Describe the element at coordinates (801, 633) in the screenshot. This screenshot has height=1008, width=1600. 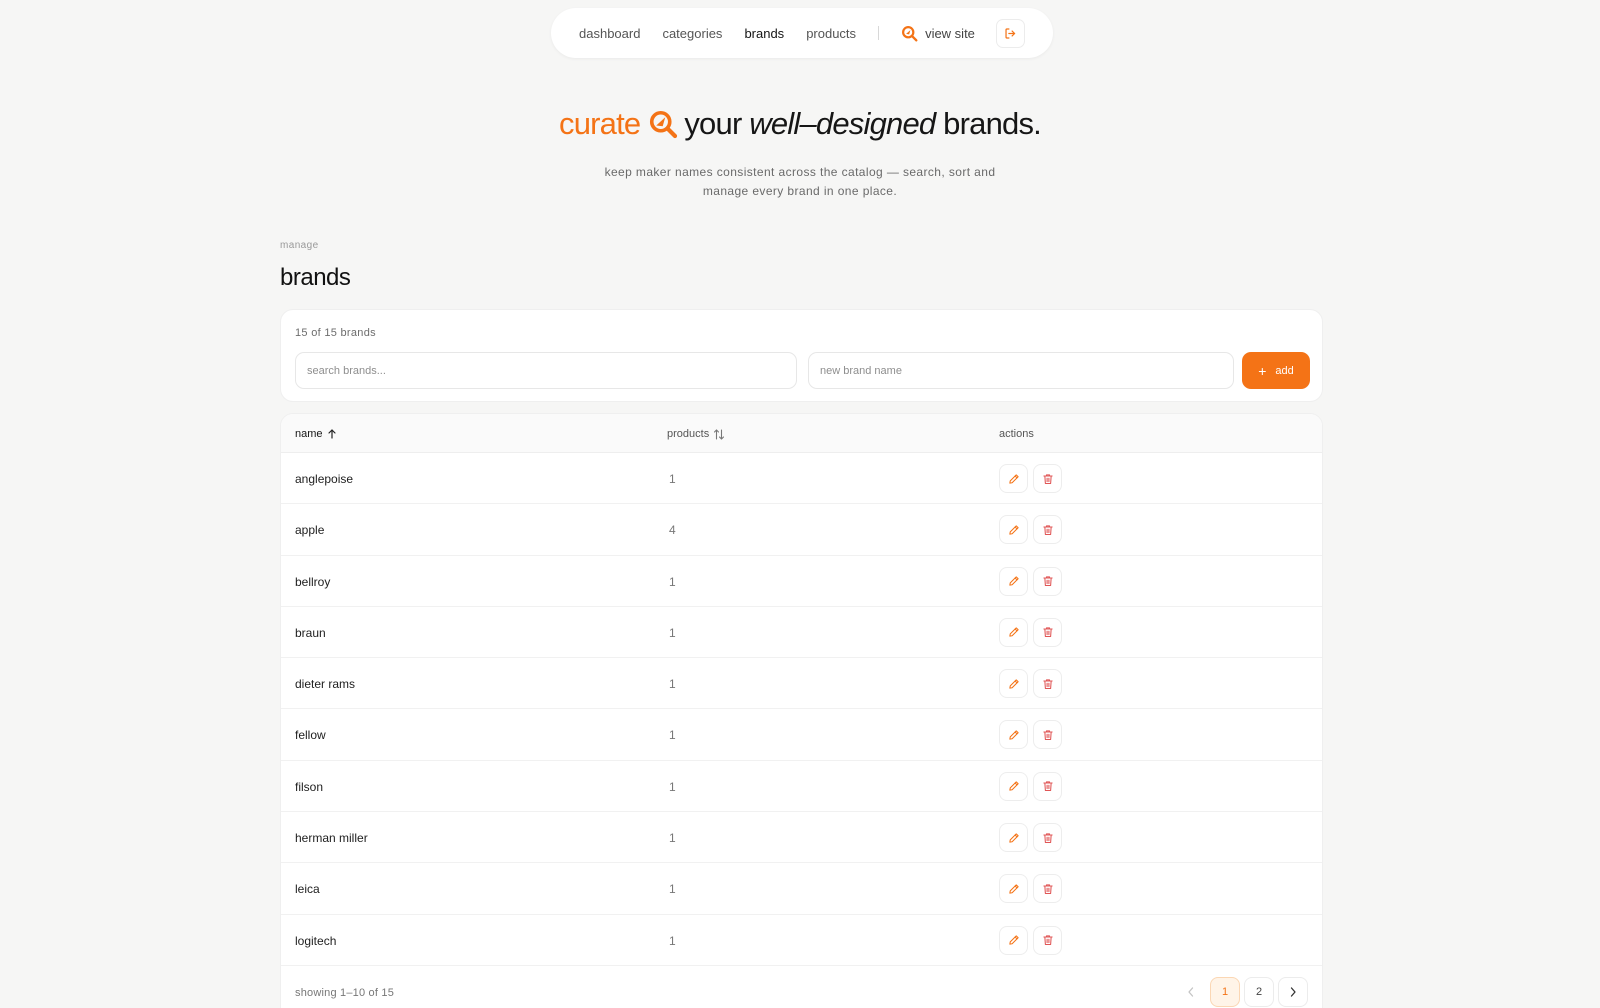
I see `table-row: braun 1` at that location.